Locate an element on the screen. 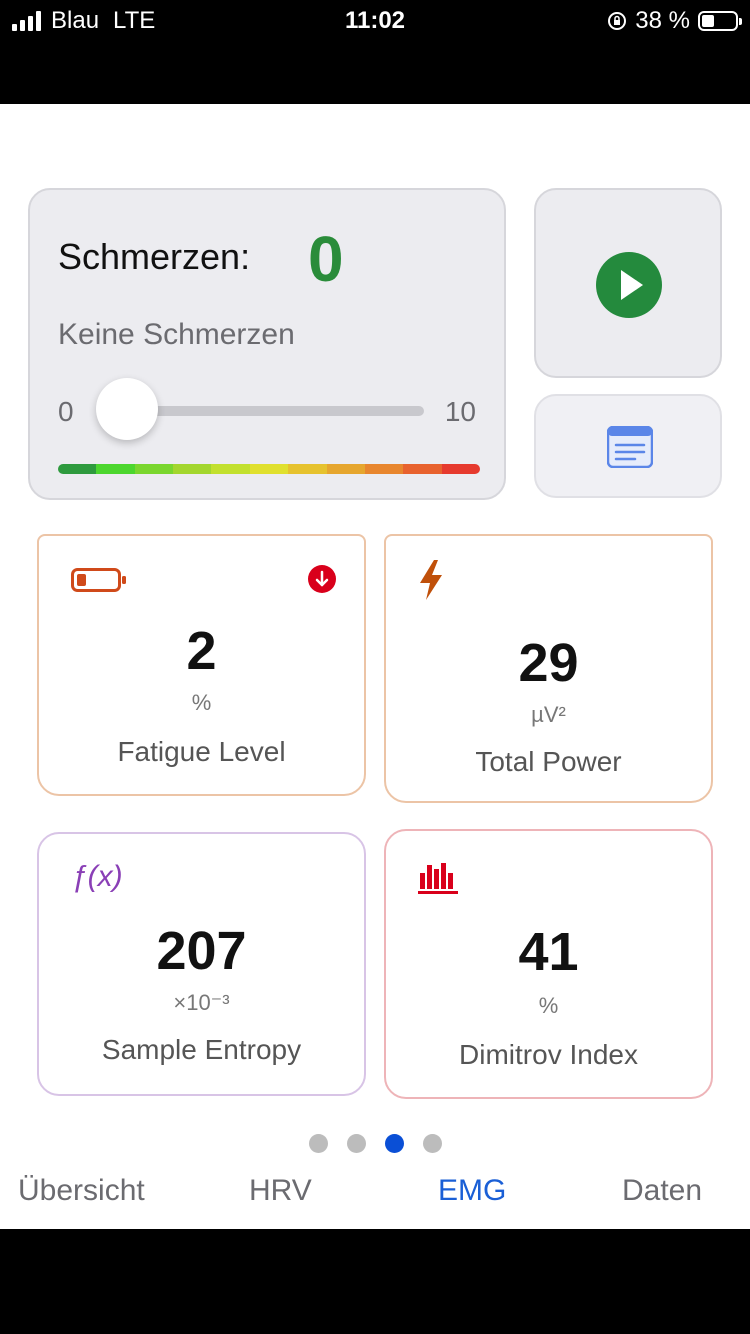 Image resolution: width=750 pixels, height=1334 pixels. arrow-down-icon is located at coordinates (322, 579).